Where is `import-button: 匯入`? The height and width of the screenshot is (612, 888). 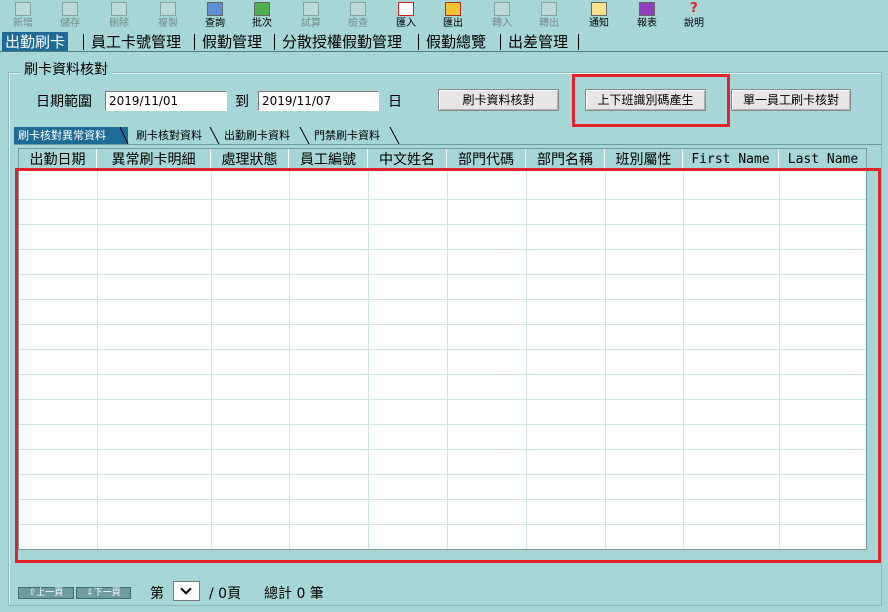
import-button: 匯入 is located at coordinates (406, 16).